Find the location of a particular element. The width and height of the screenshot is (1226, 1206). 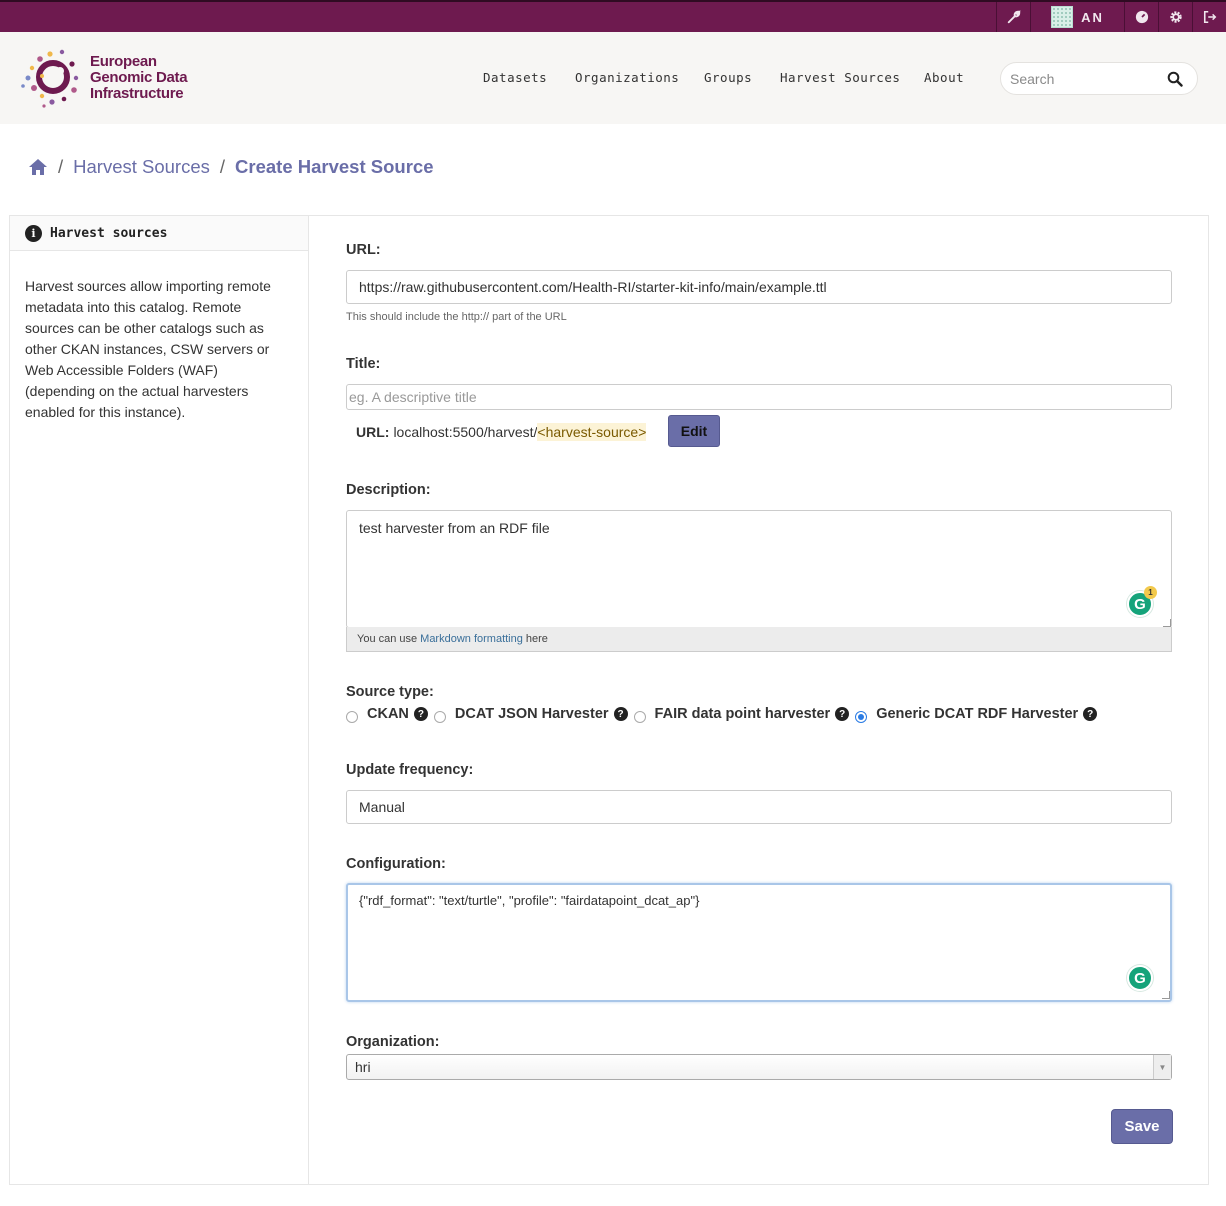

egdi-logo-icon is located at coordinates (50, 78).